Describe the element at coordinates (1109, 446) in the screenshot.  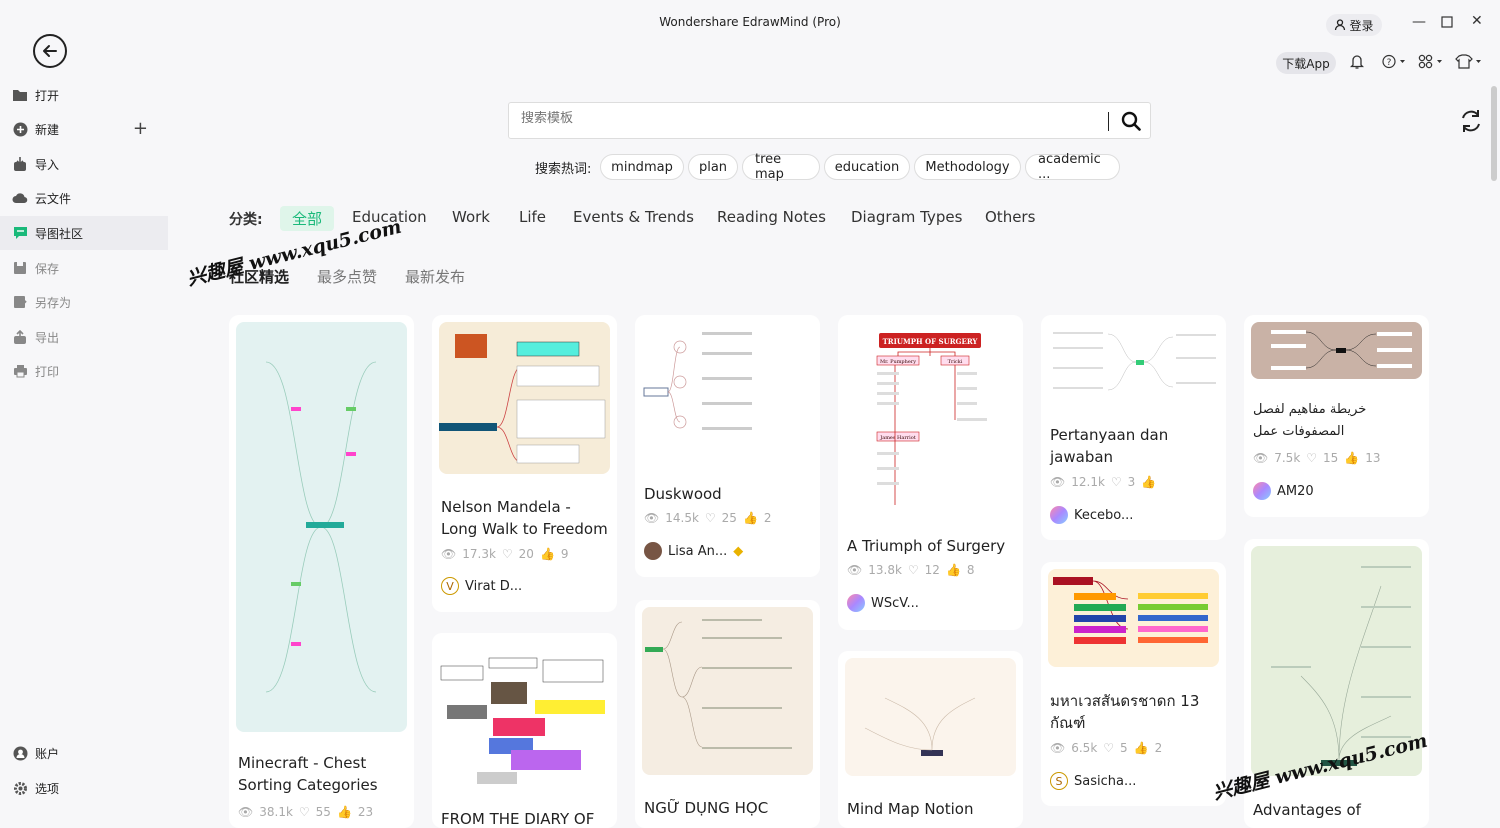
I see `card-title: Pertanyaan dan jawaban` at that location.